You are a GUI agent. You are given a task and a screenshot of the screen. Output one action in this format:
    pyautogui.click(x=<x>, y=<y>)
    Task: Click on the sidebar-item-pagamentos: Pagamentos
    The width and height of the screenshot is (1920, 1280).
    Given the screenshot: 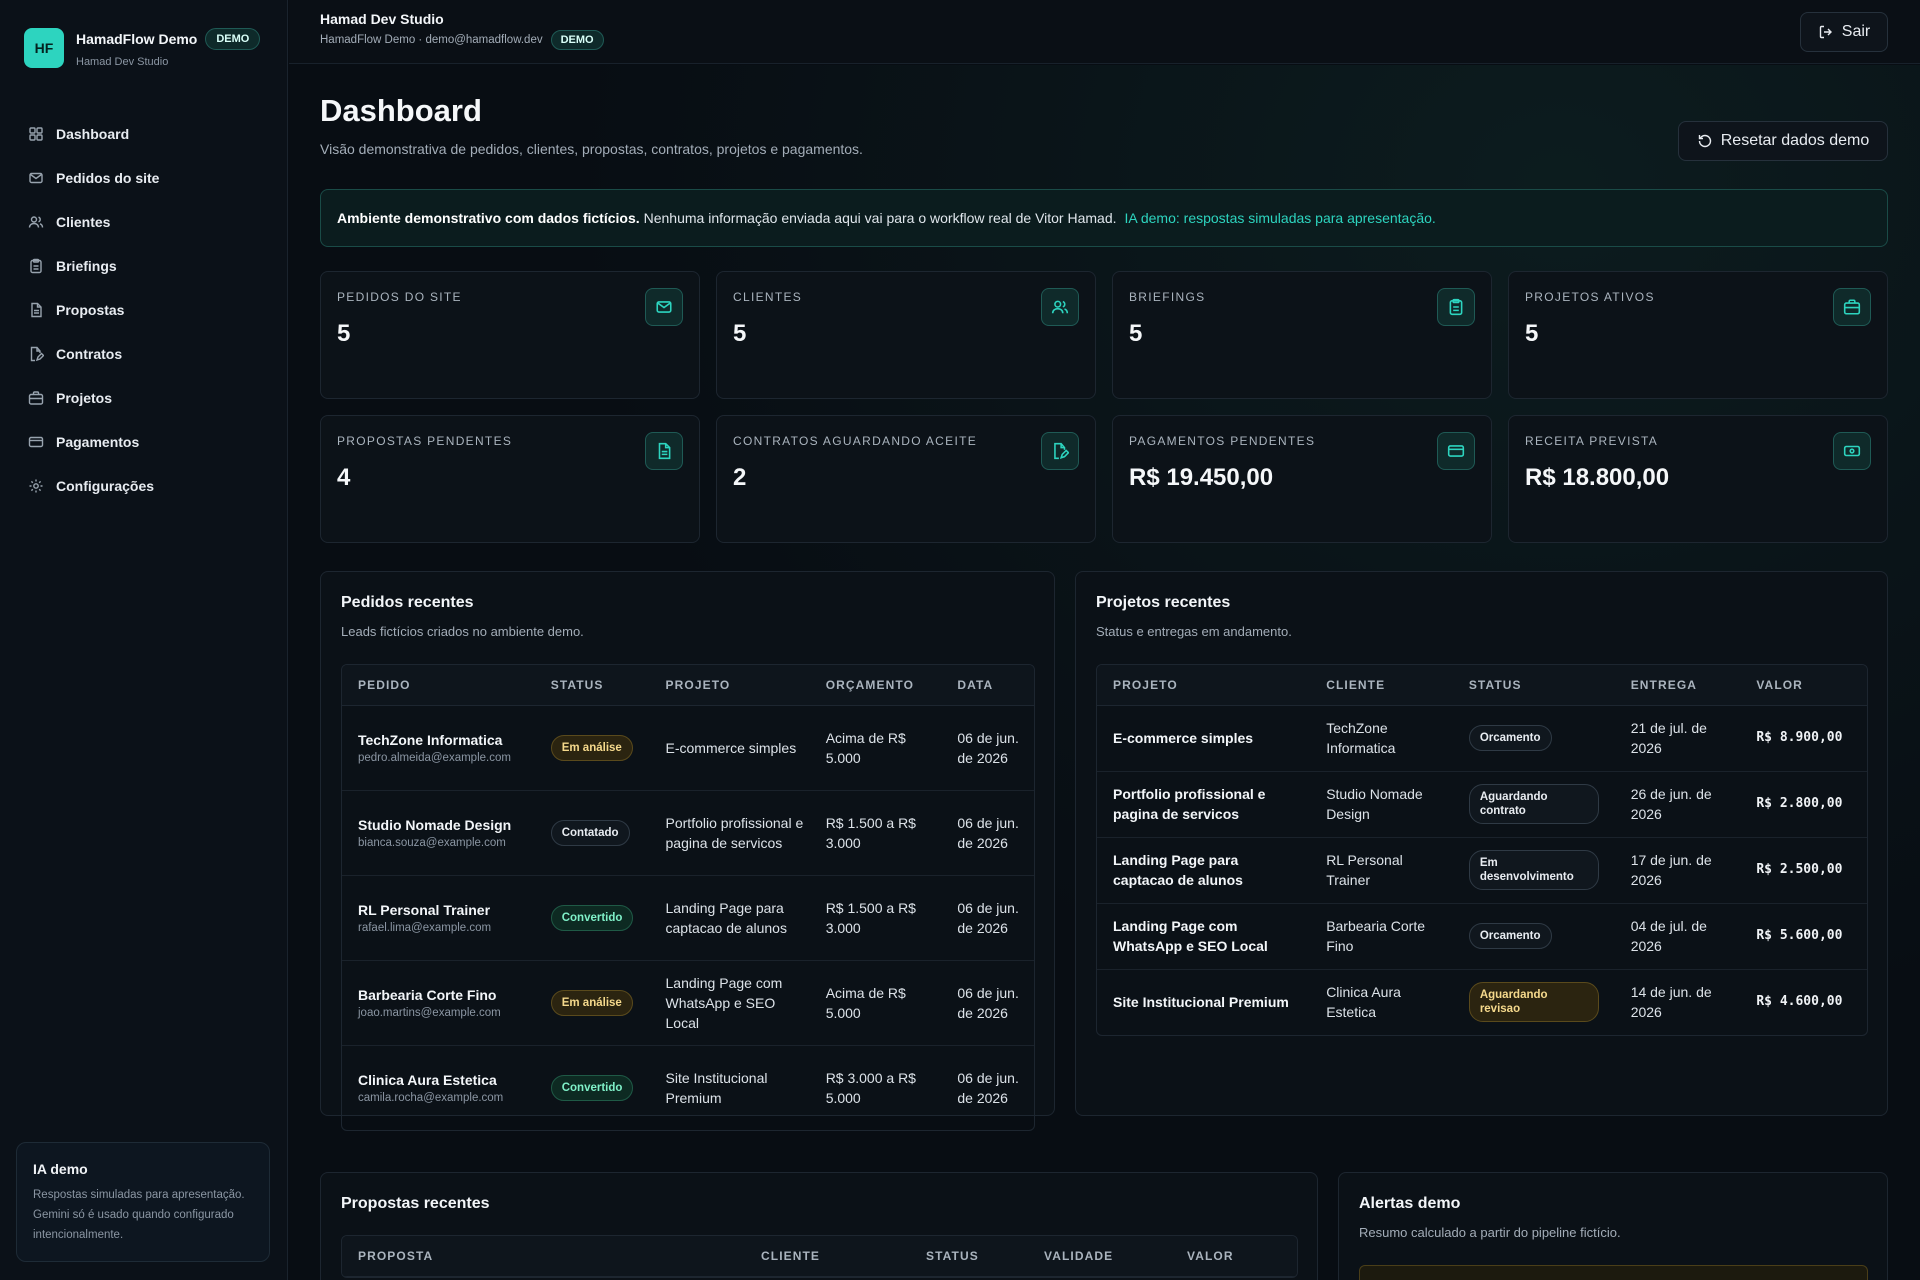 What is the action you would take?
    pyautogui.click(x=144, y=442)
    